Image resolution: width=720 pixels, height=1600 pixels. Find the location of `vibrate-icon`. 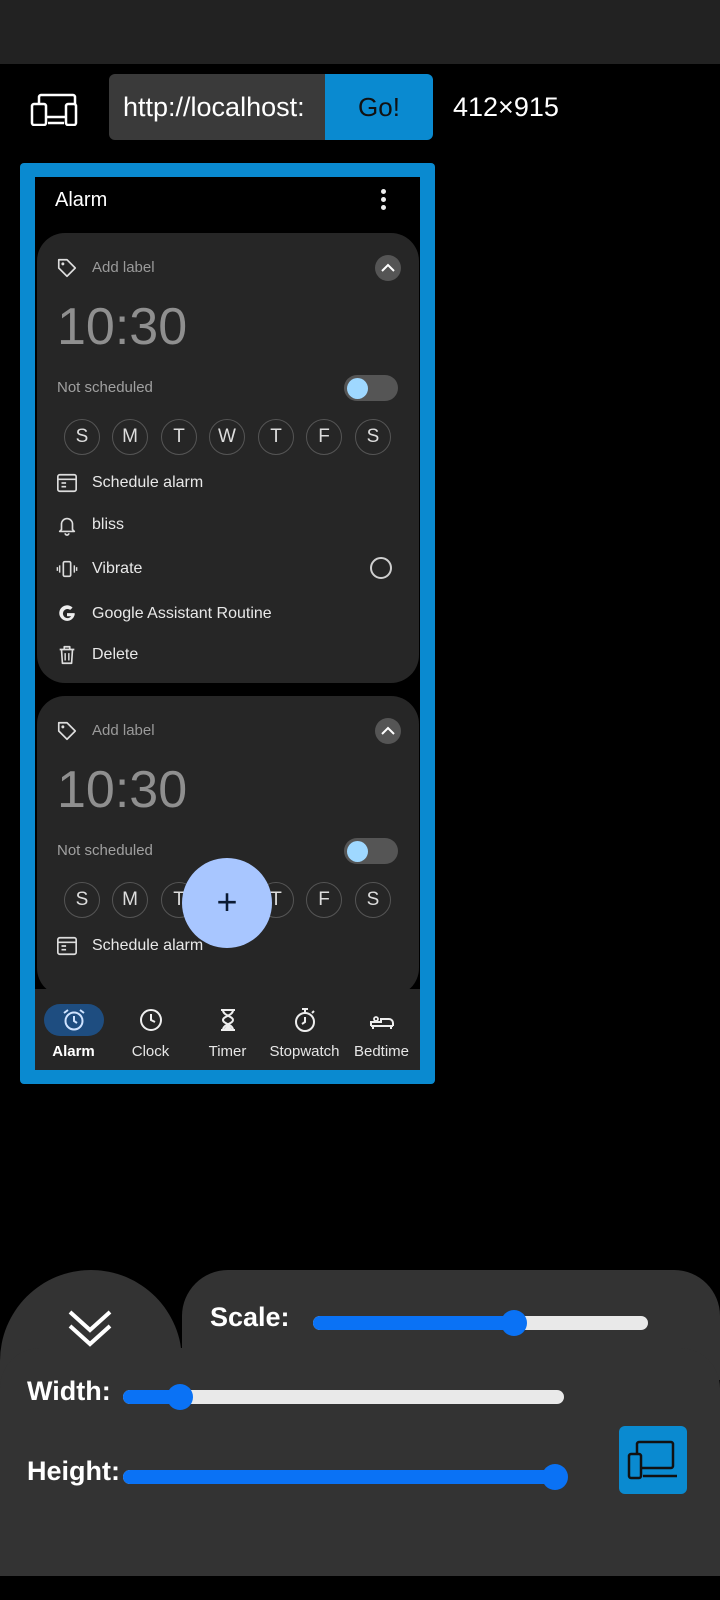

vibrate-icon is located at coordinates (67, 569).